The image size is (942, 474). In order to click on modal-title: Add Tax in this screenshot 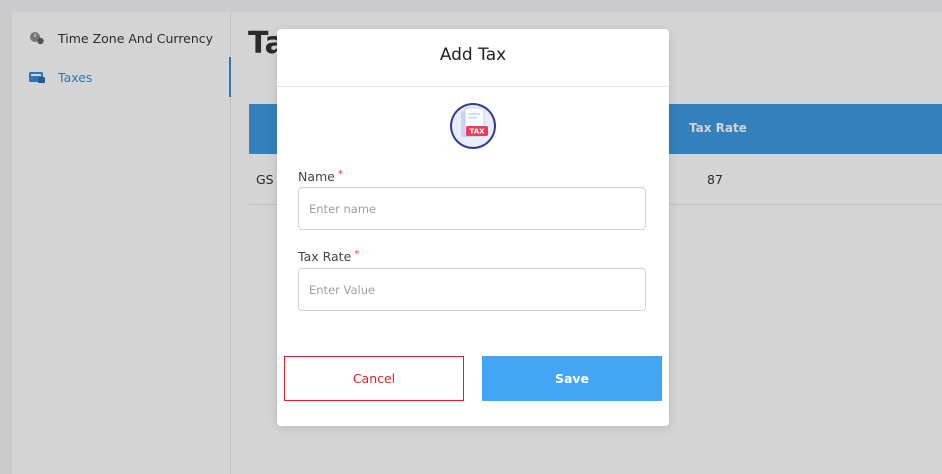, I will do `click(473, 55)`.